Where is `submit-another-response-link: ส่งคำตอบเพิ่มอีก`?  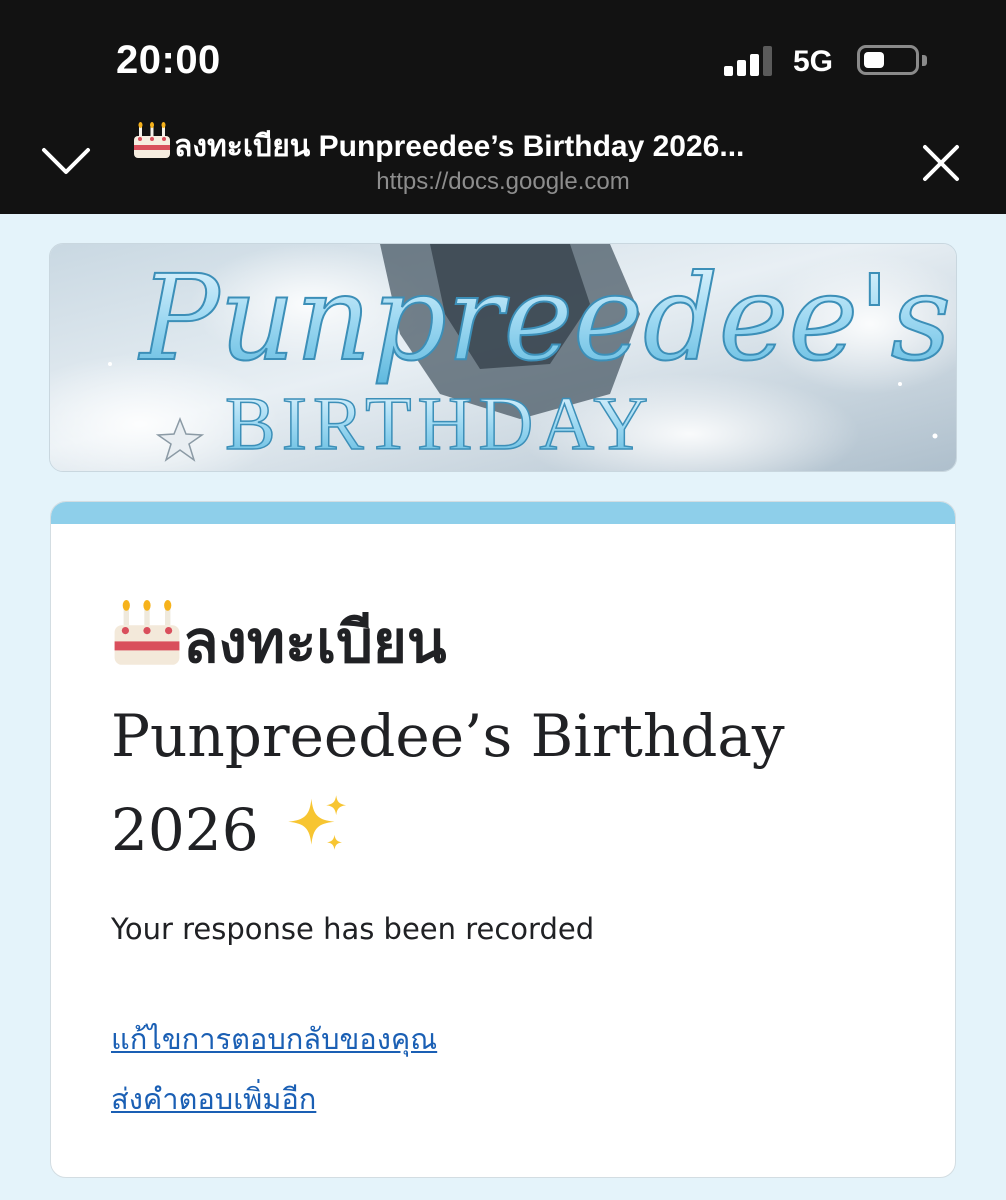 submit-another-response-link: ส่งคำตอบเพิ่มอีก is located at coordinates (213, 1099).